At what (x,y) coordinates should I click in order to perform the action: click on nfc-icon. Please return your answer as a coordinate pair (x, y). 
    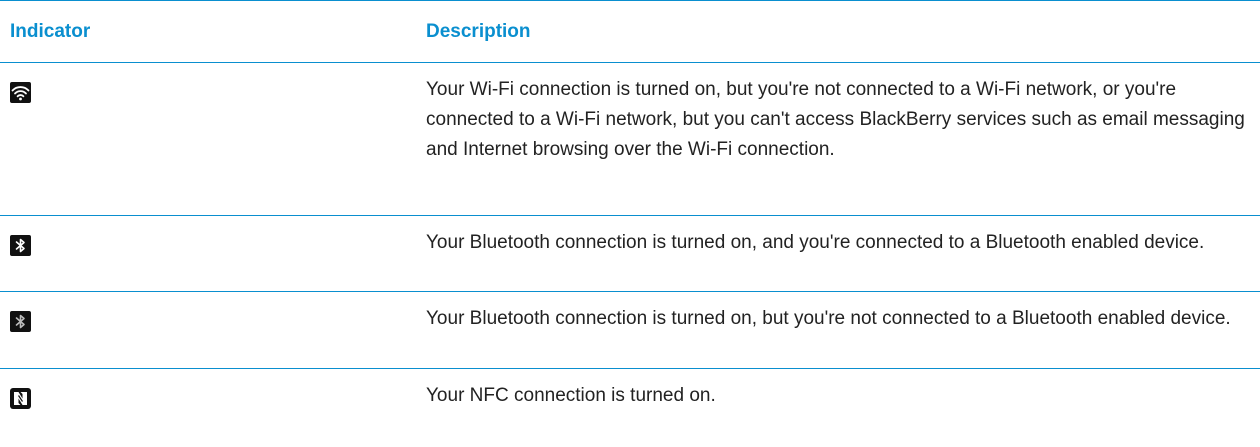
    Looking at the image, I should click on (20, 398).